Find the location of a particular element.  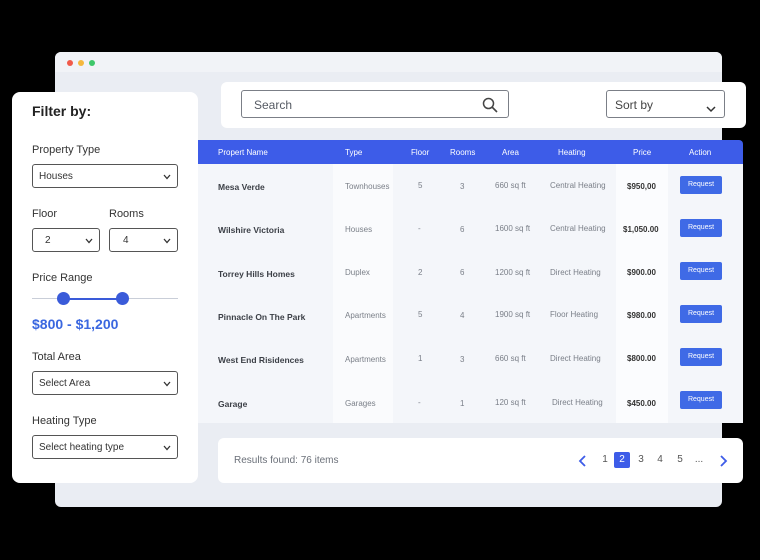

cell-floor: 5 is located at coordinates (420, 314).